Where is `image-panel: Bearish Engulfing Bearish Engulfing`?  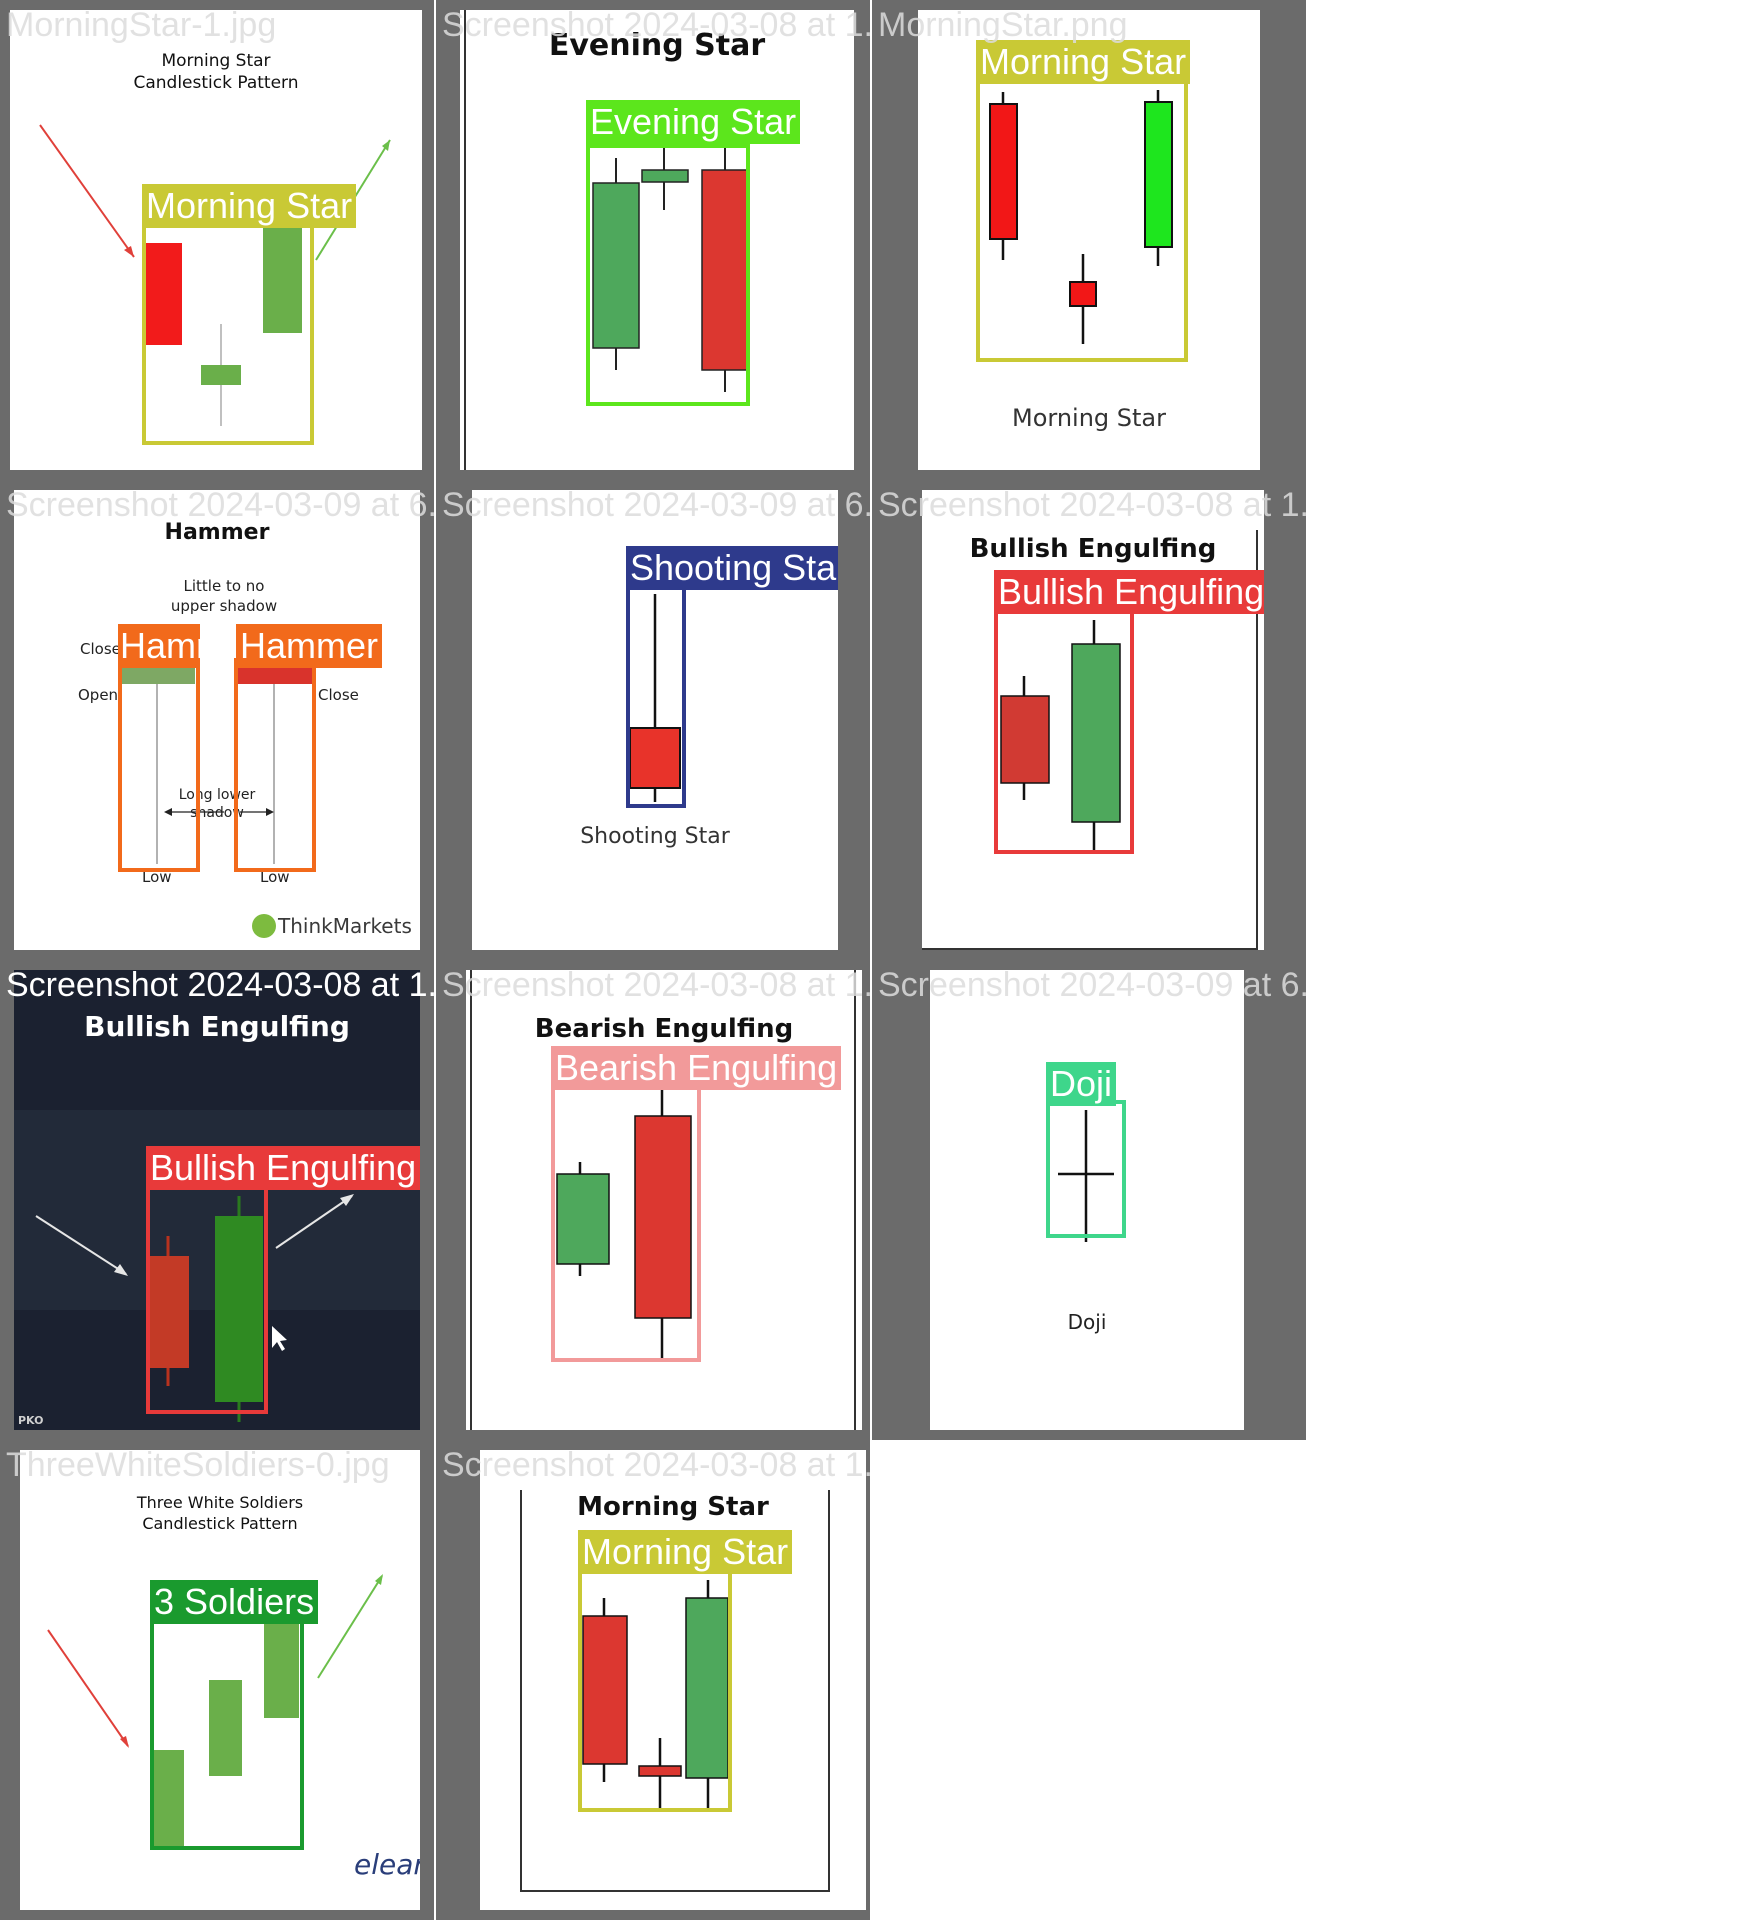
image-panel: Bearish Engulfing Bearish Engulfing is located at coordinates (664, 1200).